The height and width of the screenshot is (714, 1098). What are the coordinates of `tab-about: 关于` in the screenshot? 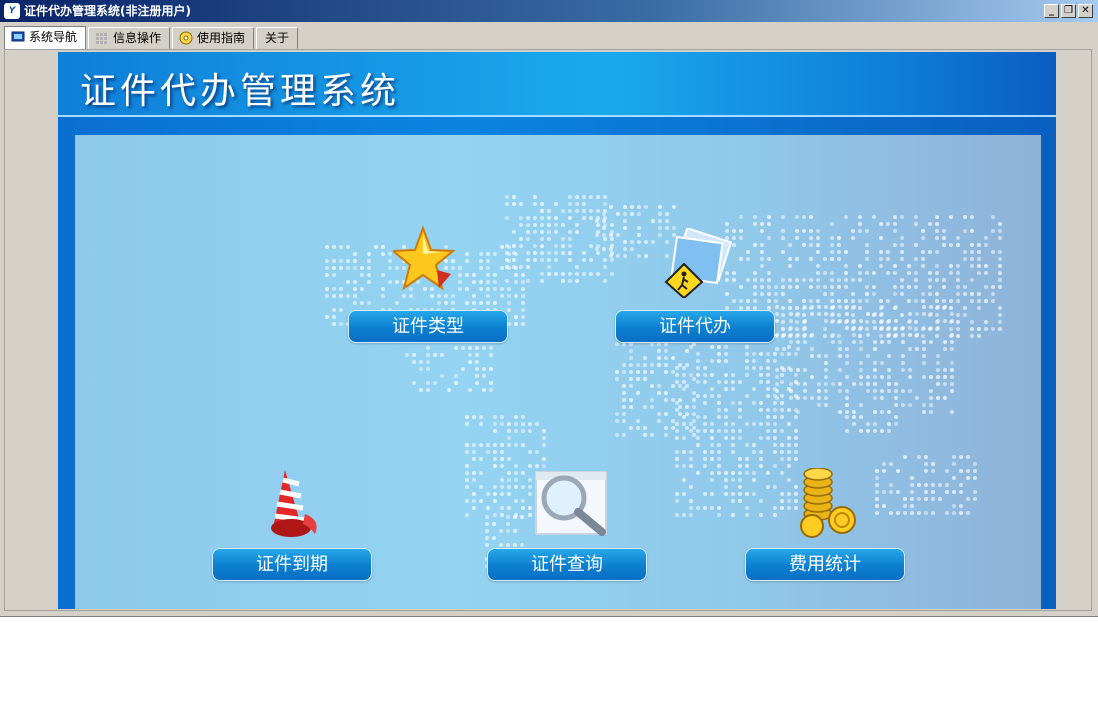 It's located at (277, 38).